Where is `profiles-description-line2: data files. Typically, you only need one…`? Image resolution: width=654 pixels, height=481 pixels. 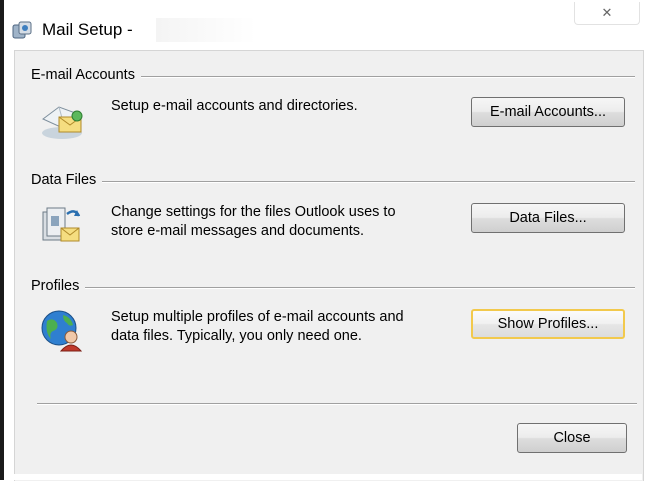
profiles-description-line2: data files. Typically, you only need one… is located at coordinates (236, 336).